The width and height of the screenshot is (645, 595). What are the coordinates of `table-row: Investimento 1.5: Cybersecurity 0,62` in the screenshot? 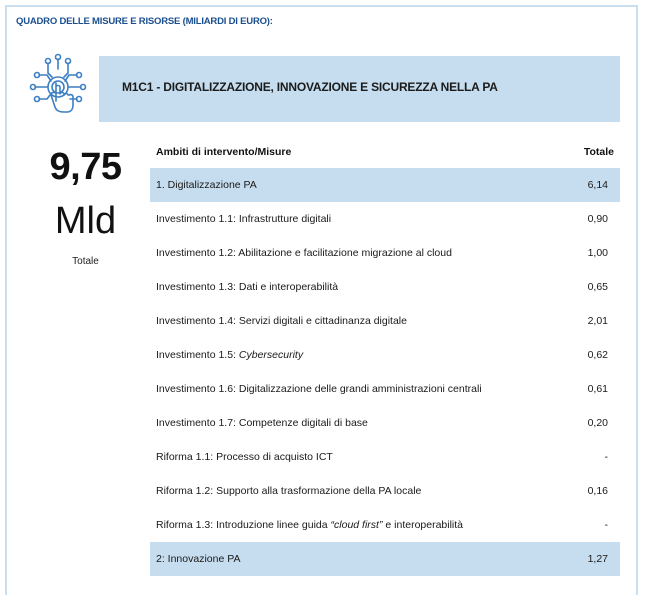 It's located at (385, 355).